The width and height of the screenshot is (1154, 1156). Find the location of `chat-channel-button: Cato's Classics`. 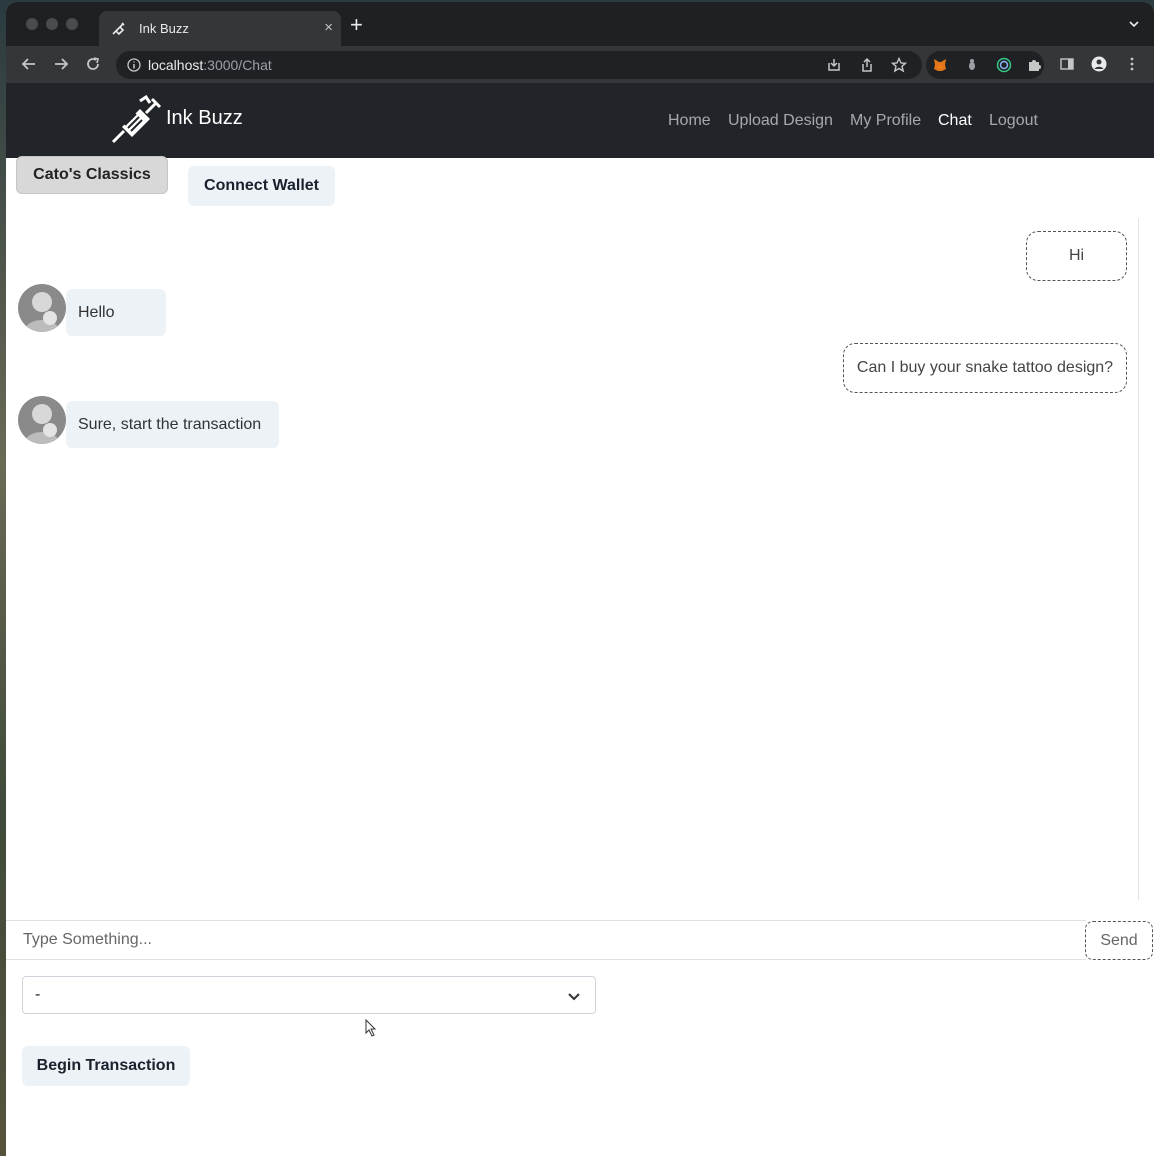

chat-channel-button: Cato's Classics is located at coordinates (92, 175).